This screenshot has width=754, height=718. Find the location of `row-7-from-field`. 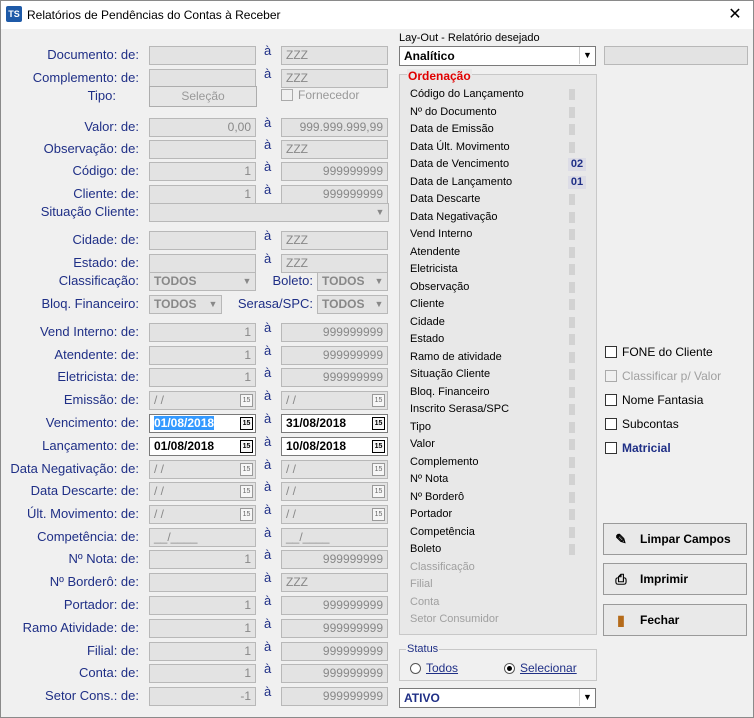

row-7-from-field is located at coordinates (202, 263).